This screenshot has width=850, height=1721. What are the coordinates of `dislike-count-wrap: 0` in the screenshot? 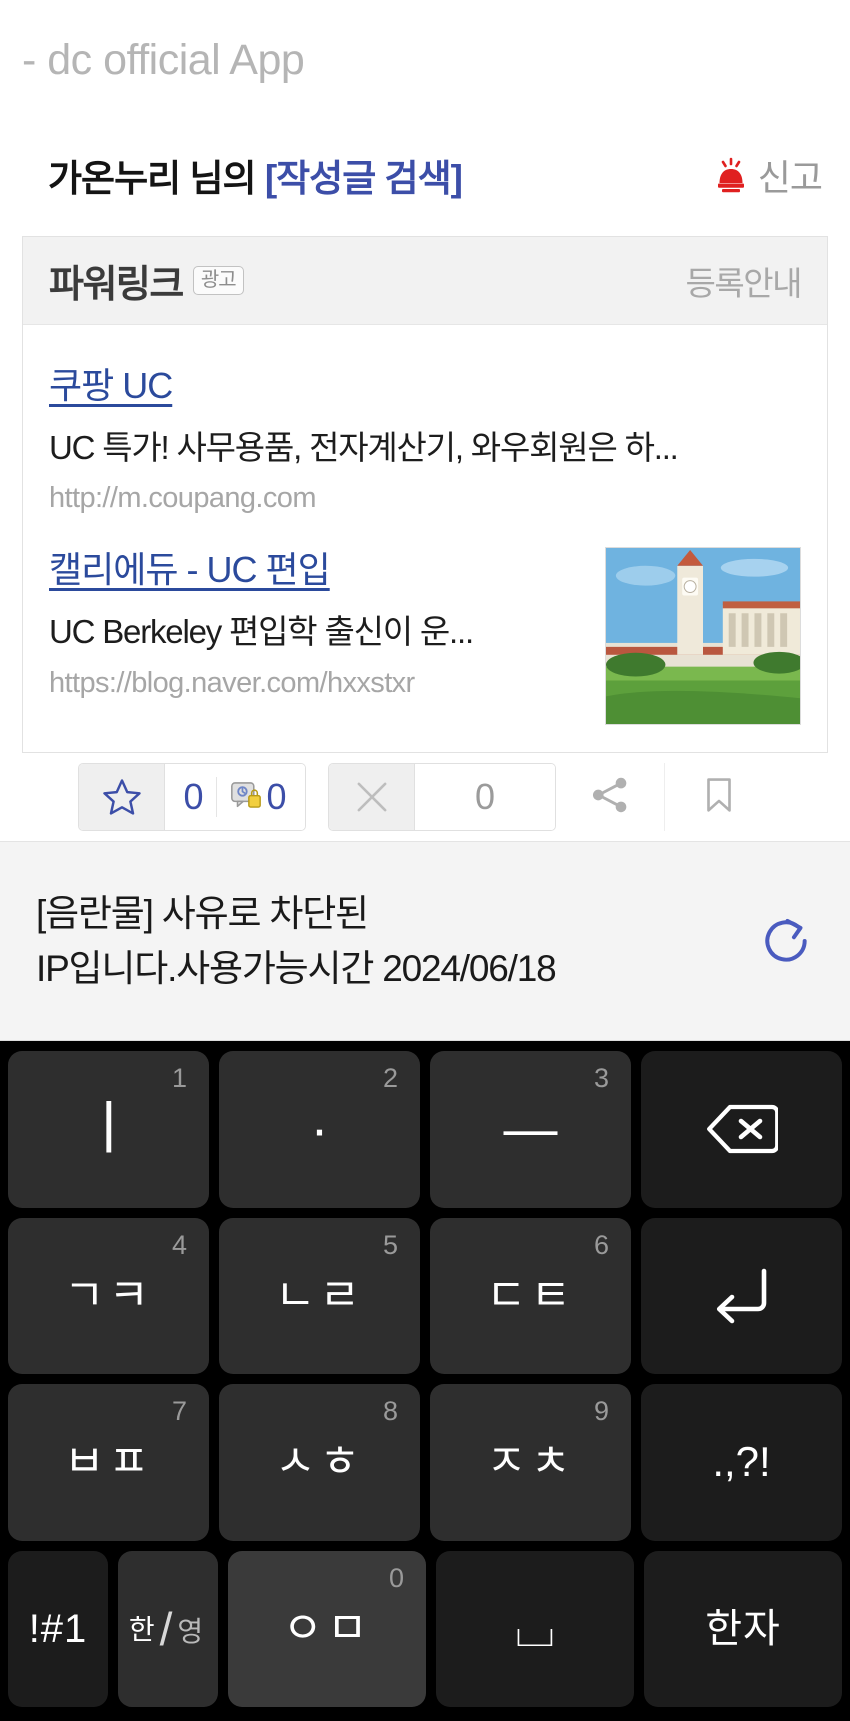 It's located at (485, 797).